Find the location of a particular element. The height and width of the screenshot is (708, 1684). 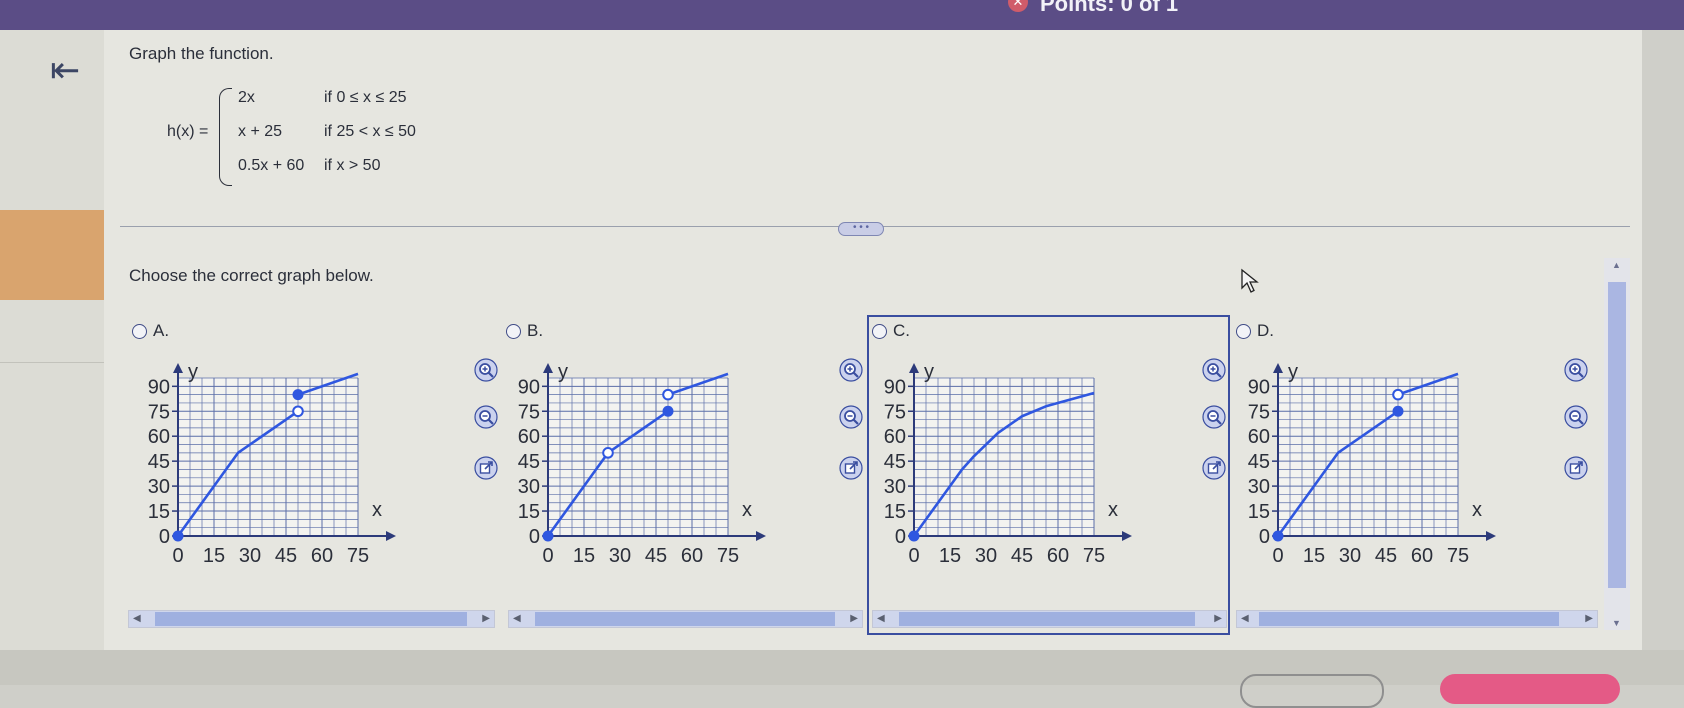

graph-b-hscrollbar: ◀ ▶ is located at coordinates (685, 619).